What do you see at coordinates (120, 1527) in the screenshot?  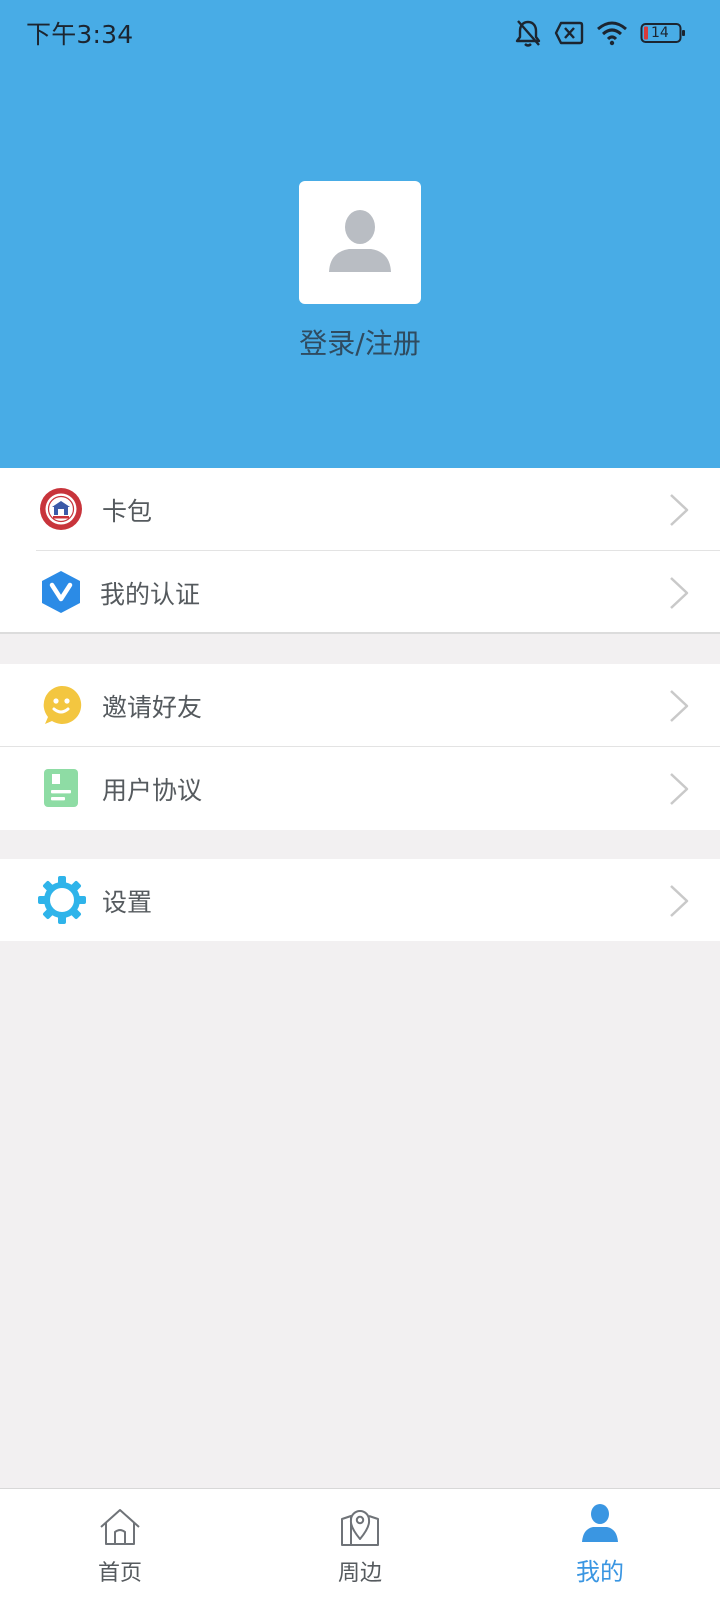 I see `home-icon` at bounding box center [120, 1527].